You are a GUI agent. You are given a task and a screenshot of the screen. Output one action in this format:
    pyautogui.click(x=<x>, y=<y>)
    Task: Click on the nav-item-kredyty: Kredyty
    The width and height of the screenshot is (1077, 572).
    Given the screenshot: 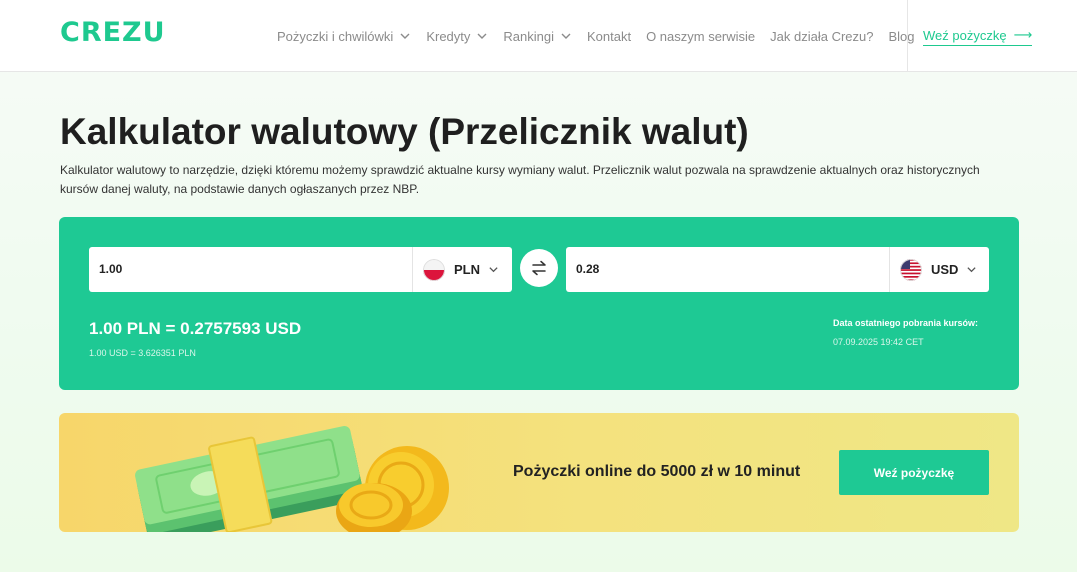 What is the action you would take?
    pyautogui.click(x=457, y=36)
    